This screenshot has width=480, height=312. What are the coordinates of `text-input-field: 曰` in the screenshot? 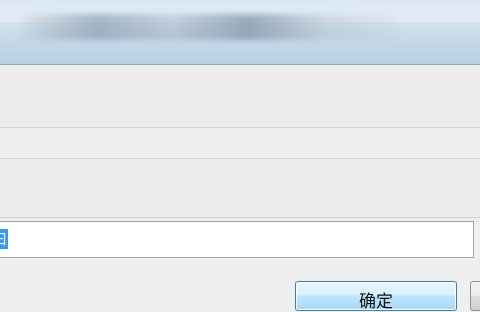 It's located at (237, 239).